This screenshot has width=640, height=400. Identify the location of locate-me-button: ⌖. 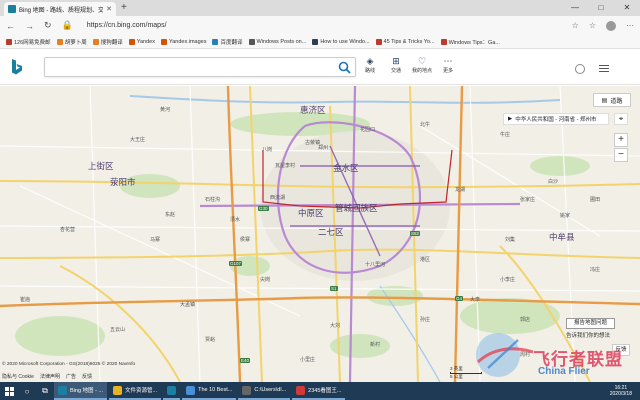
(621, 119).